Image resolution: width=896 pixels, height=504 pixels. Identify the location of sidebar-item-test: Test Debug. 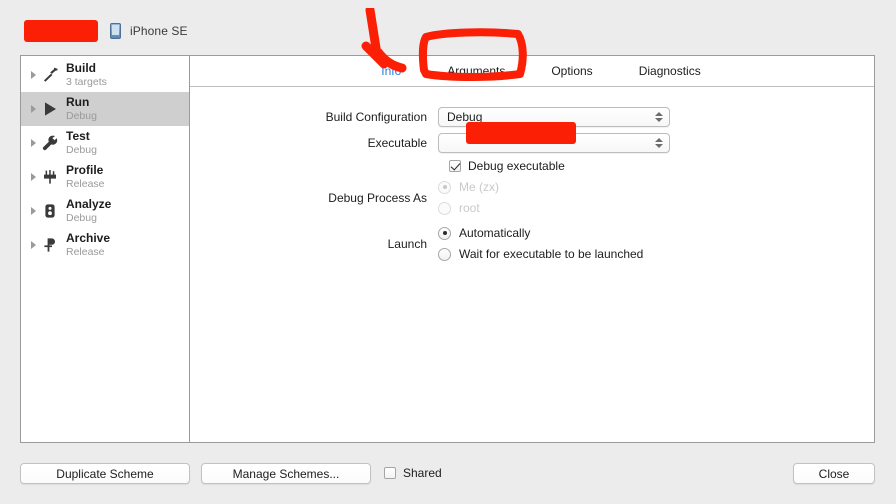
(105, 143).